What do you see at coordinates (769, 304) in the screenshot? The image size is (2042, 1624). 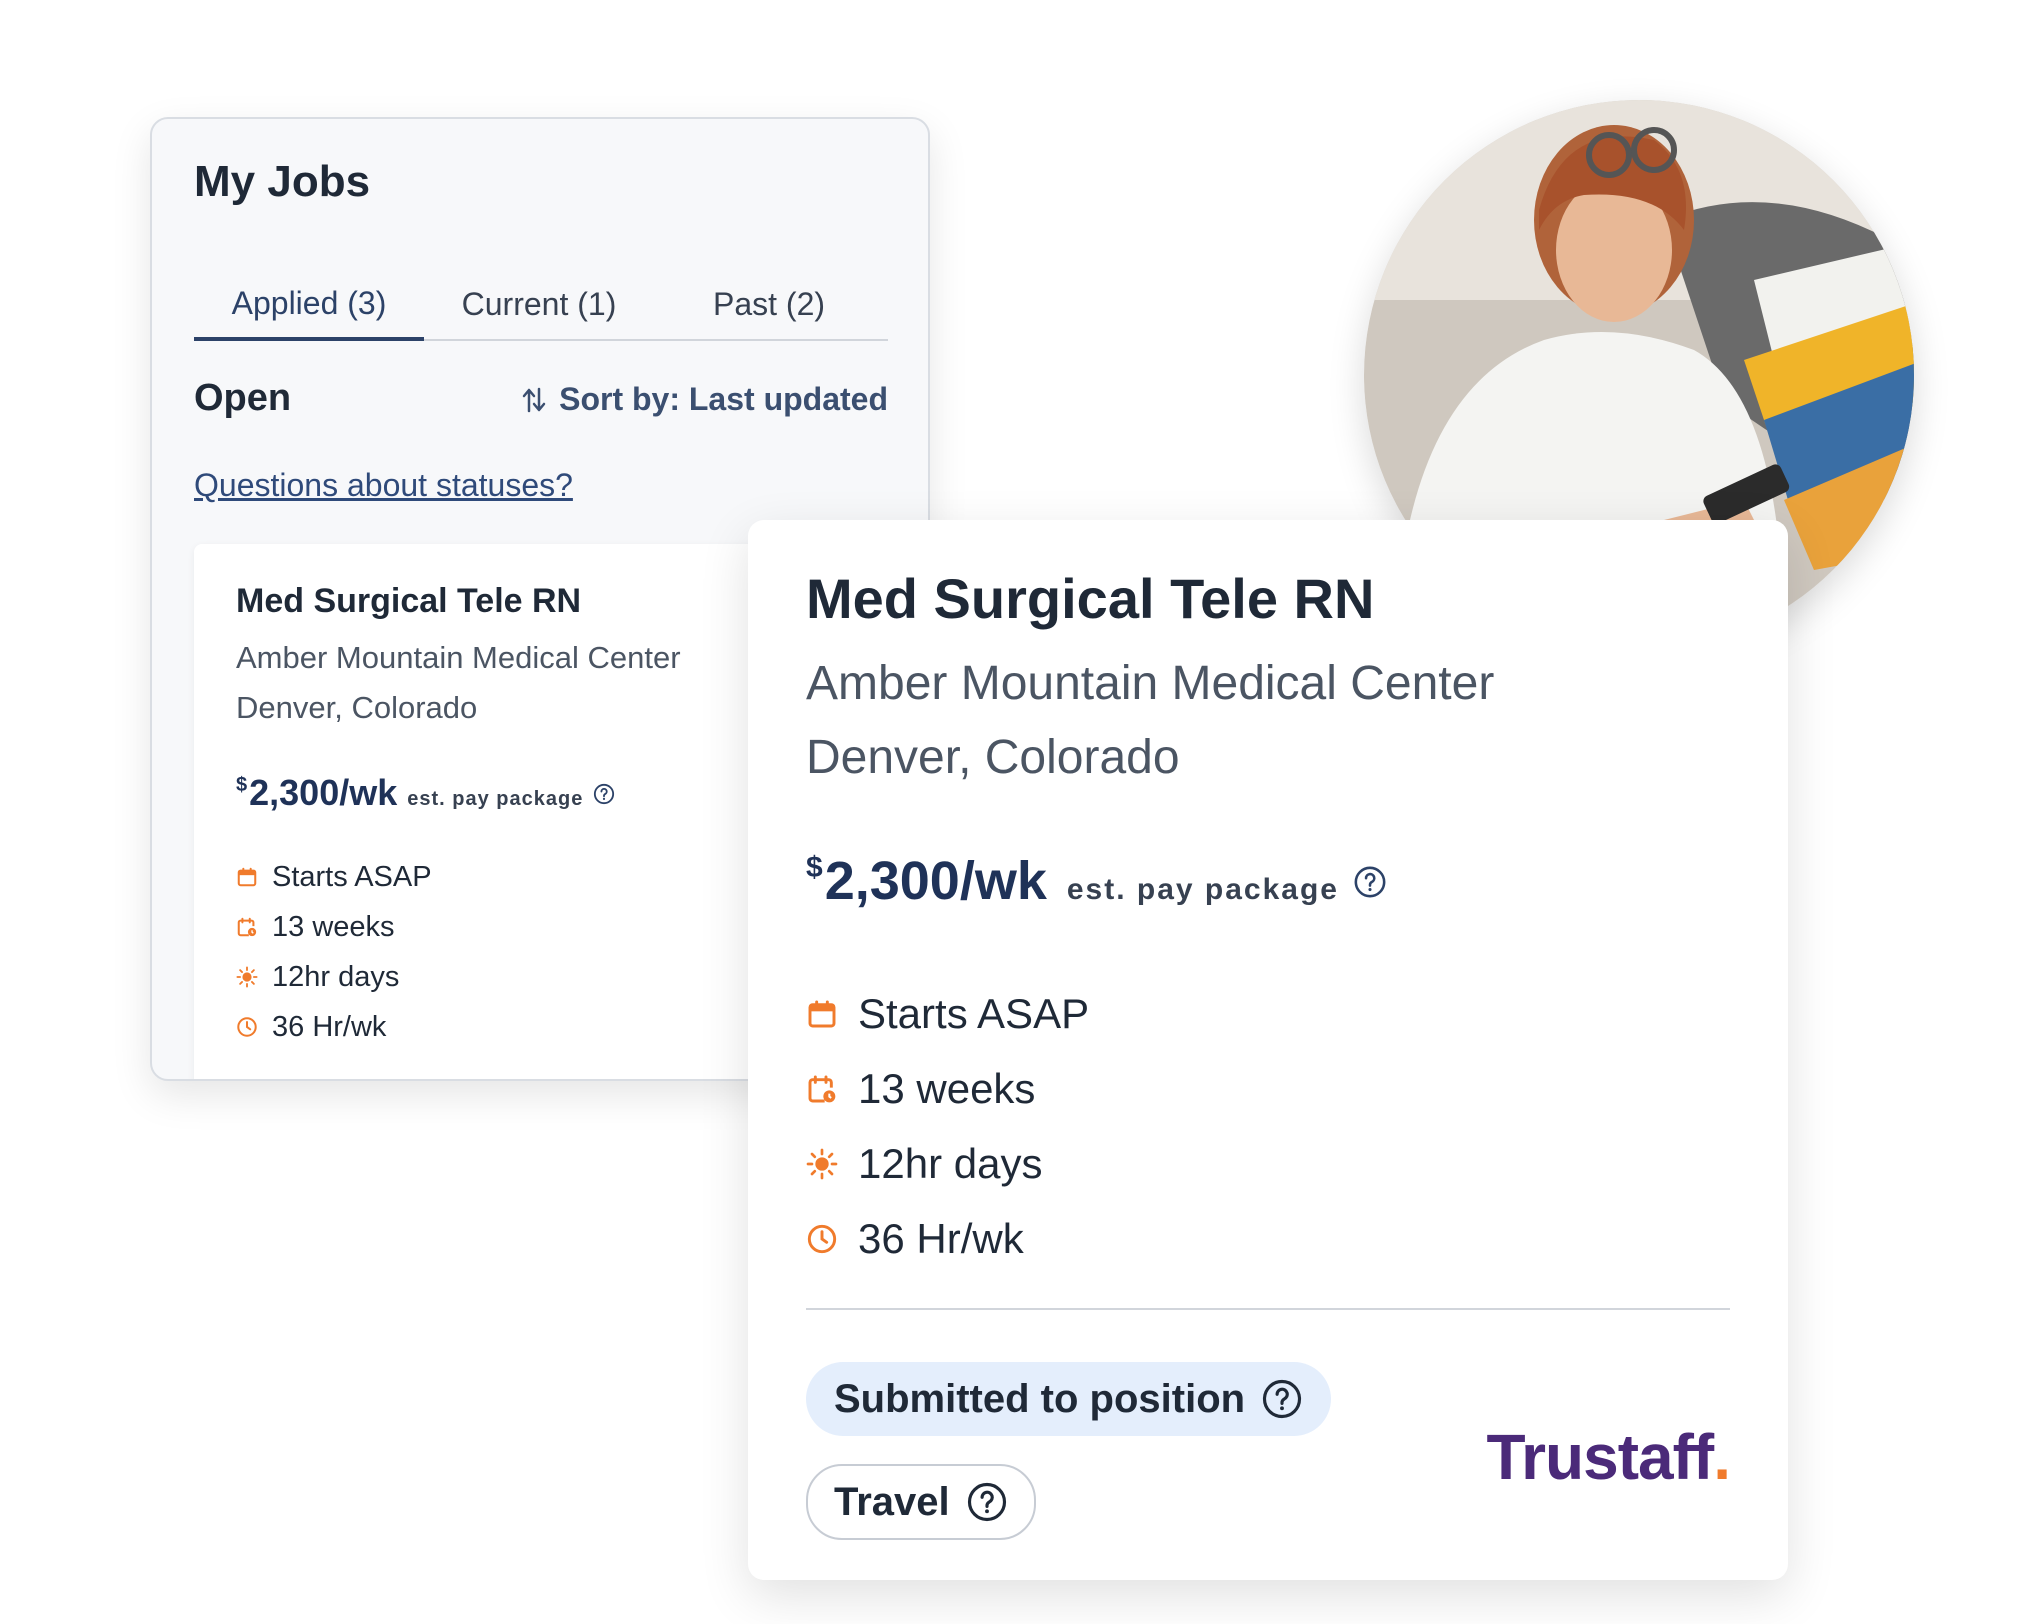 I see `tab-past: Past (2)` at bounding box center [769, 304].